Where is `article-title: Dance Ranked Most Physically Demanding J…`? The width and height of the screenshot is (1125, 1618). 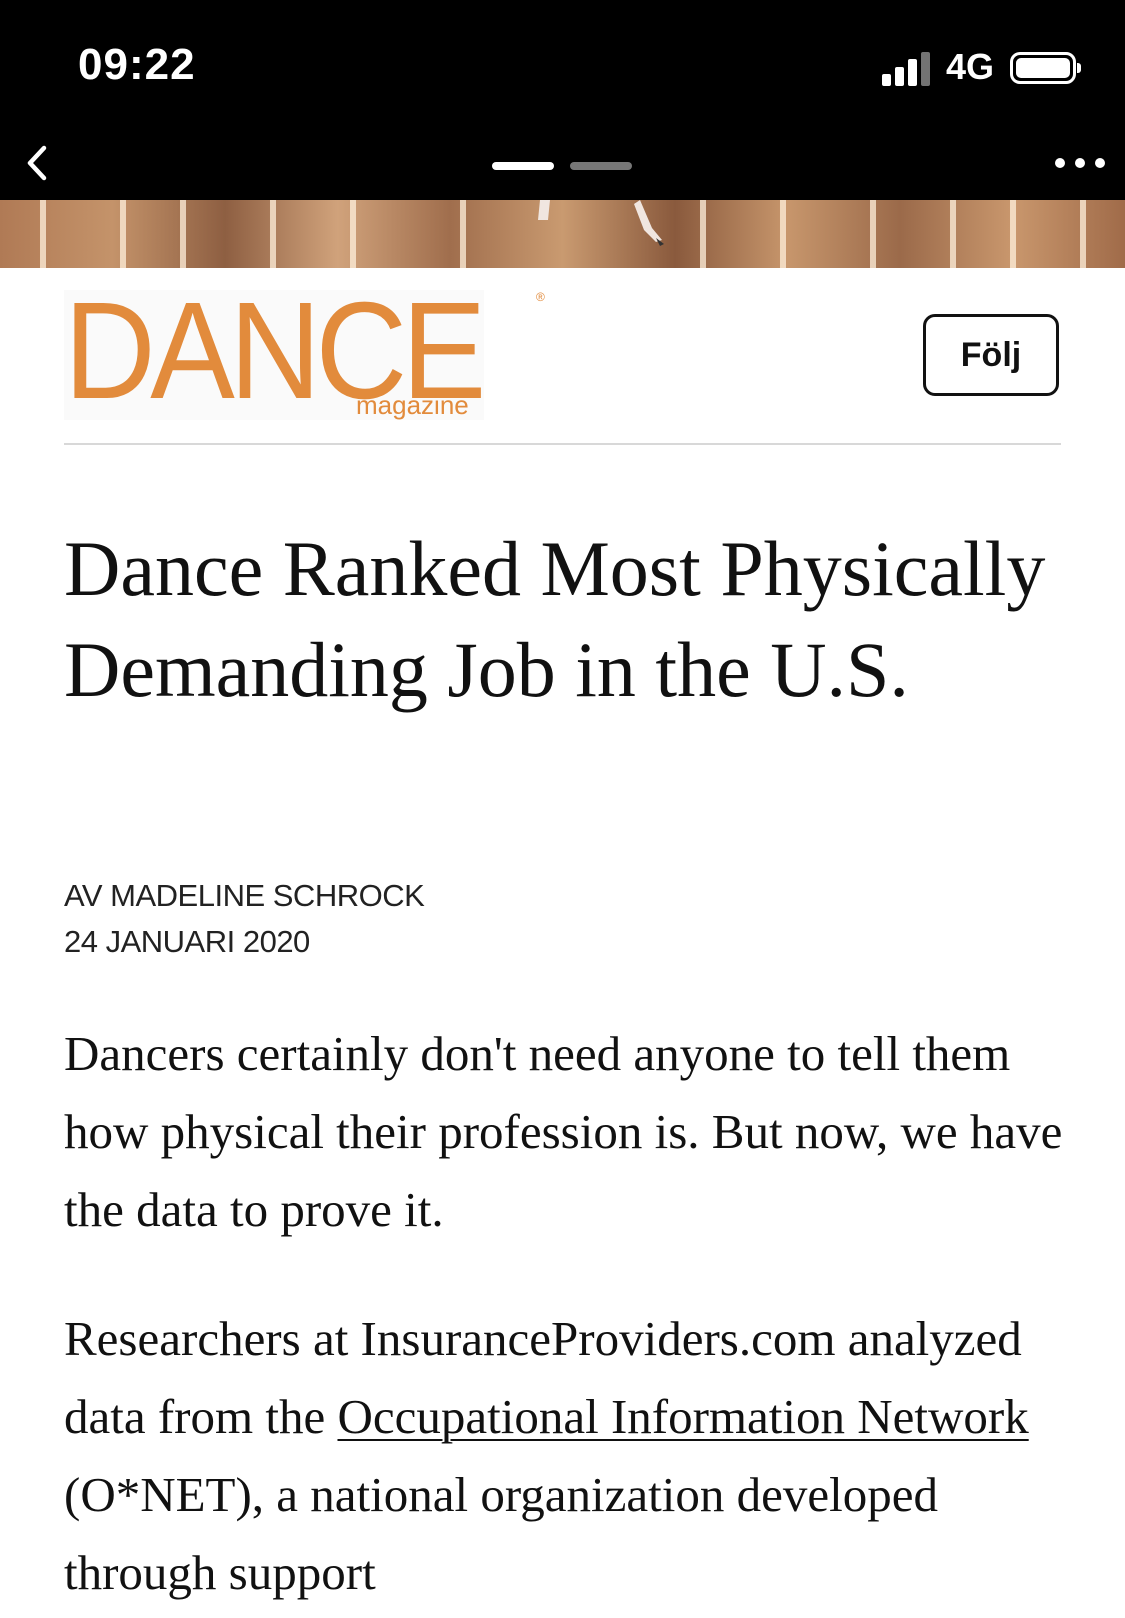 article-title: Dance Ranked Most Physically Demanding J… is located at coordinates (555, 619).